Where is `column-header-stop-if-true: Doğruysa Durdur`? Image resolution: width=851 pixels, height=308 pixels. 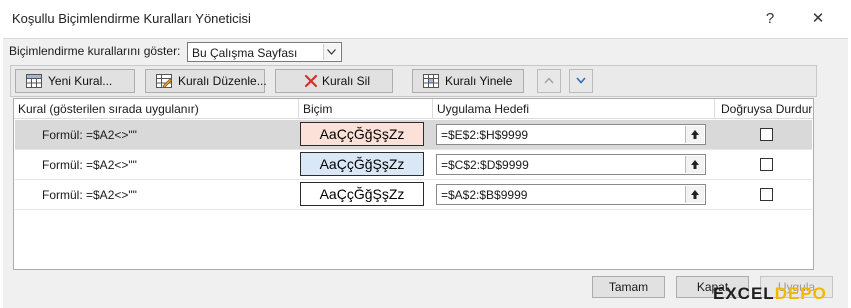
column-header-stop-if-true: Doğruysa Durdur is located at coordinates (764, 109).